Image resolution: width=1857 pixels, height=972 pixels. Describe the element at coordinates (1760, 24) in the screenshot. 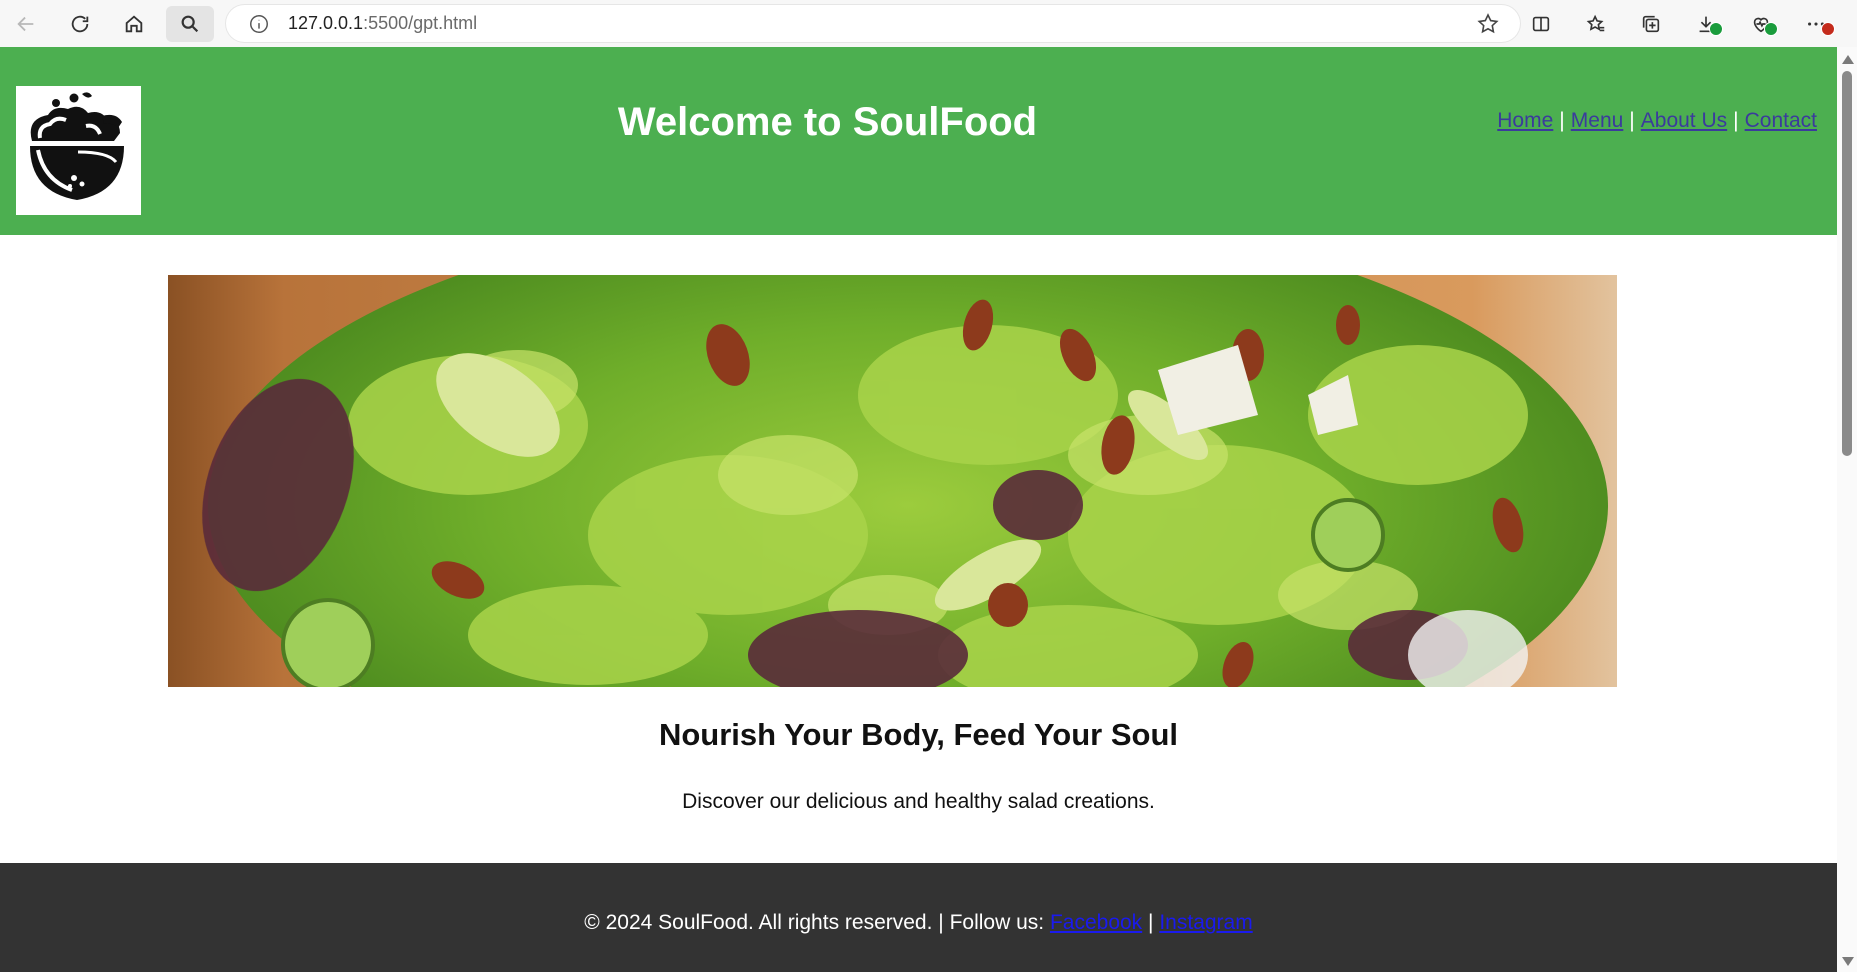

I see `browser-essentials-button` at that location.